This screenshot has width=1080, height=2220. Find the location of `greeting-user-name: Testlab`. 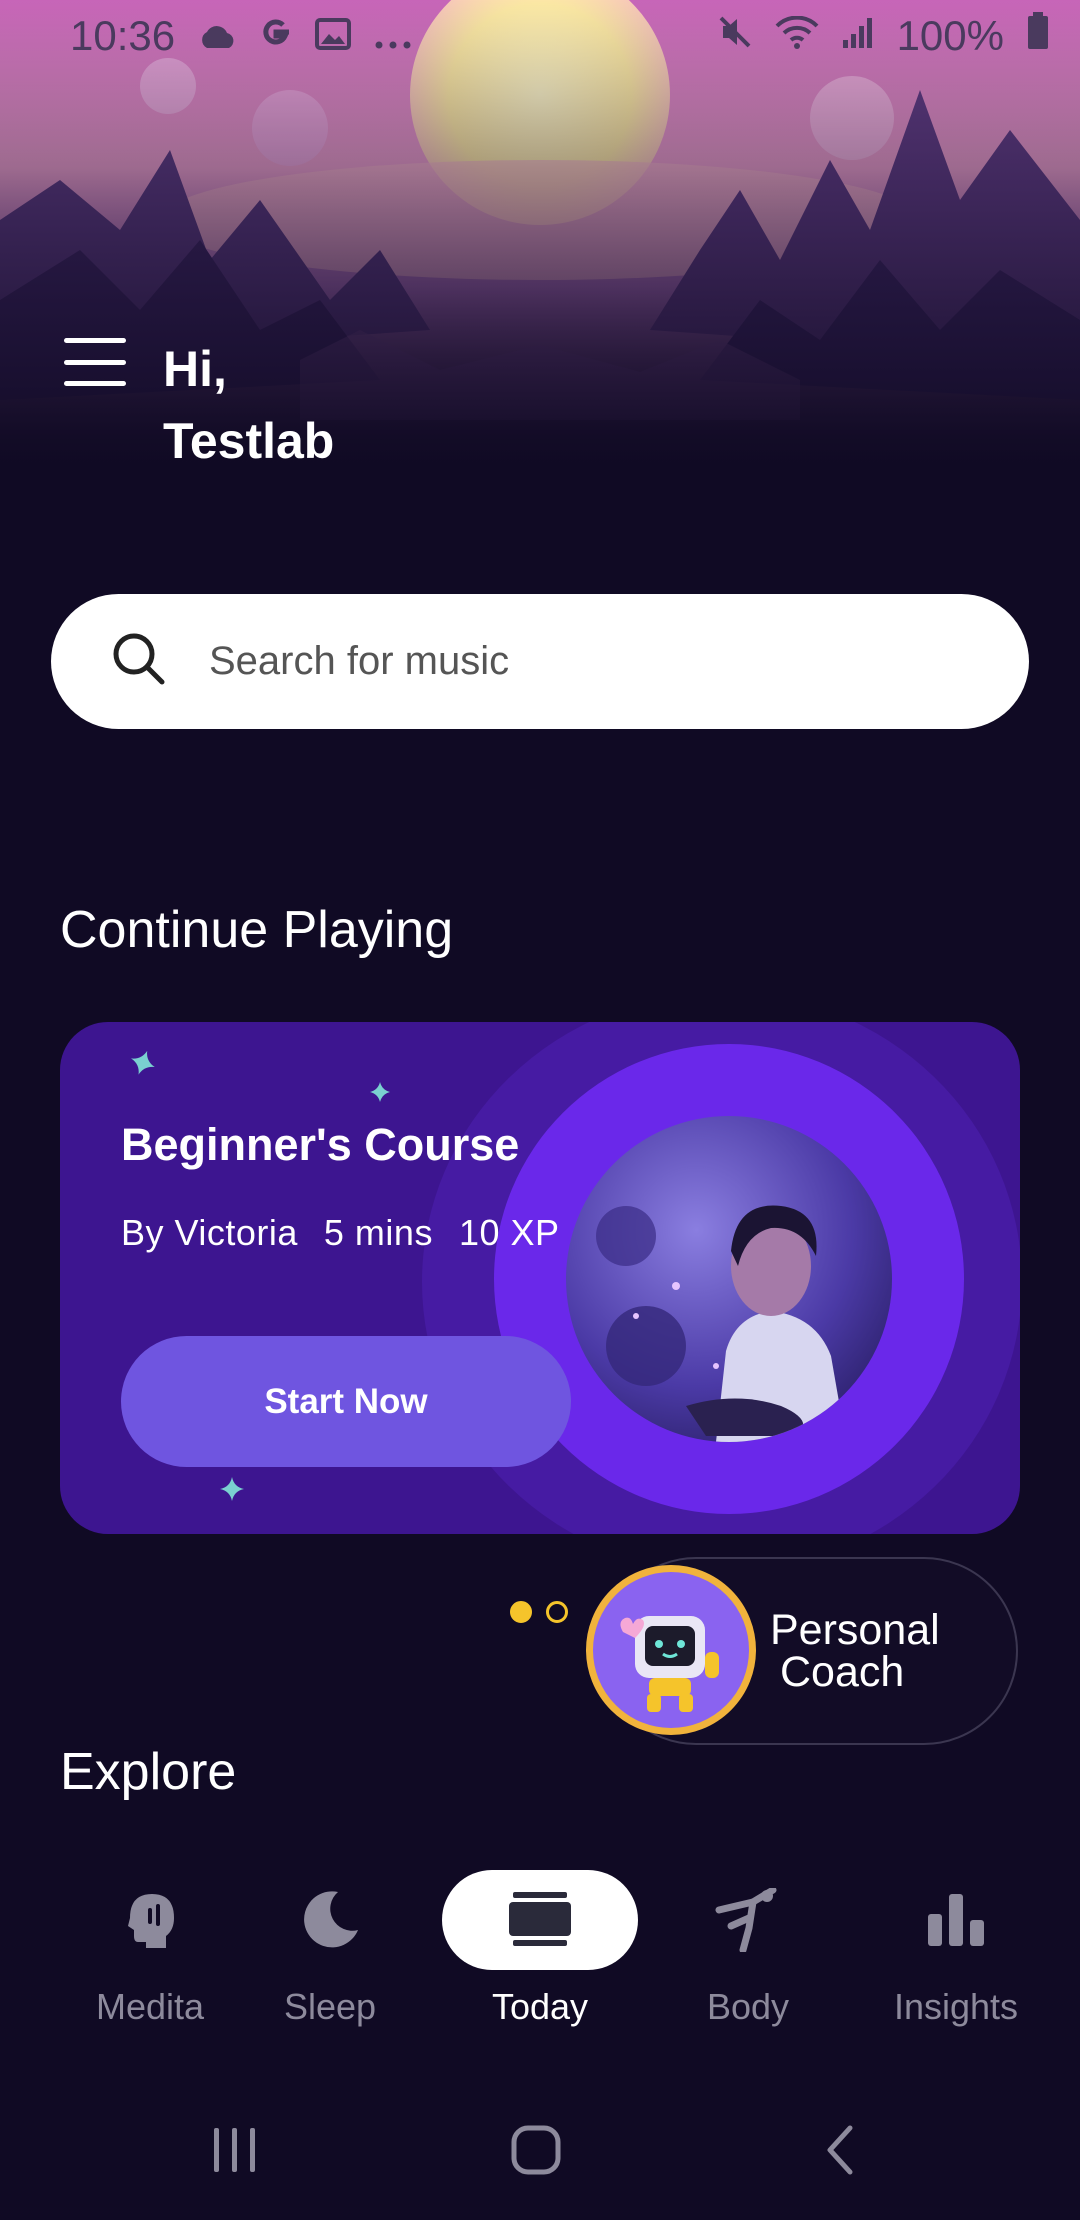

greeting-user-name: Testlab is located at coordinates (249, 441).